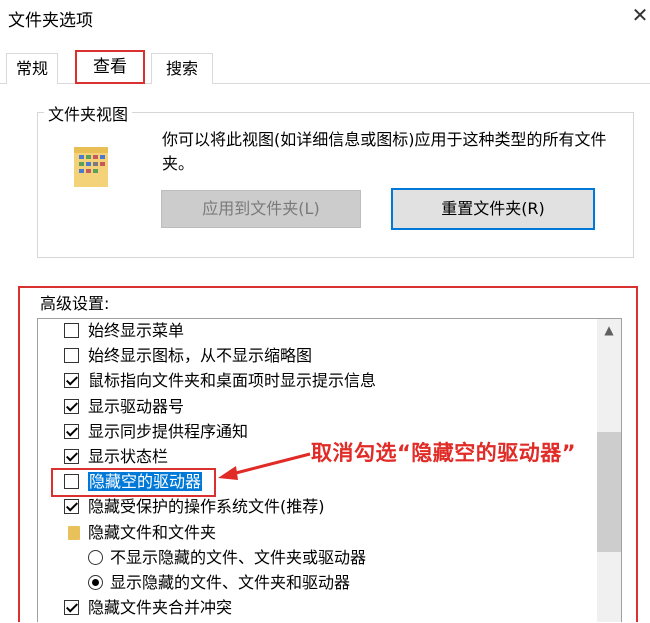 This screenshot has width=650, height=623. I want to click on tab-view: 查看, so click(110, 67).